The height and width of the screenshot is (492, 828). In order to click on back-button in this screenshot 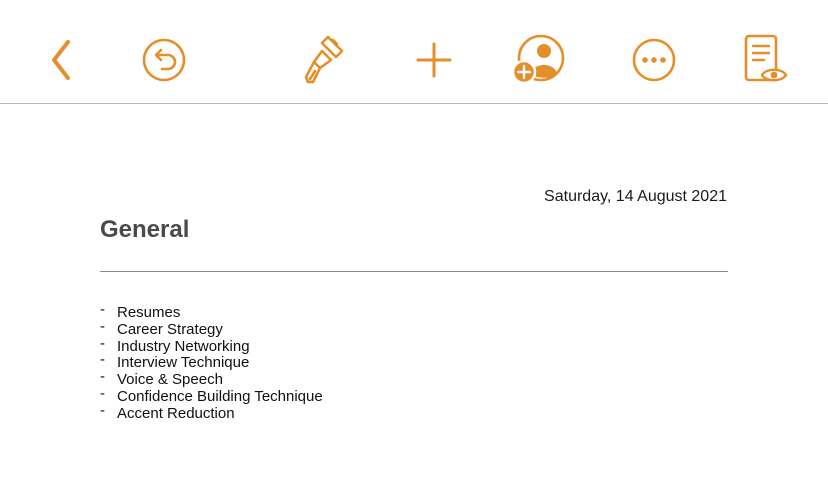, I will do `click(61, 60)`.